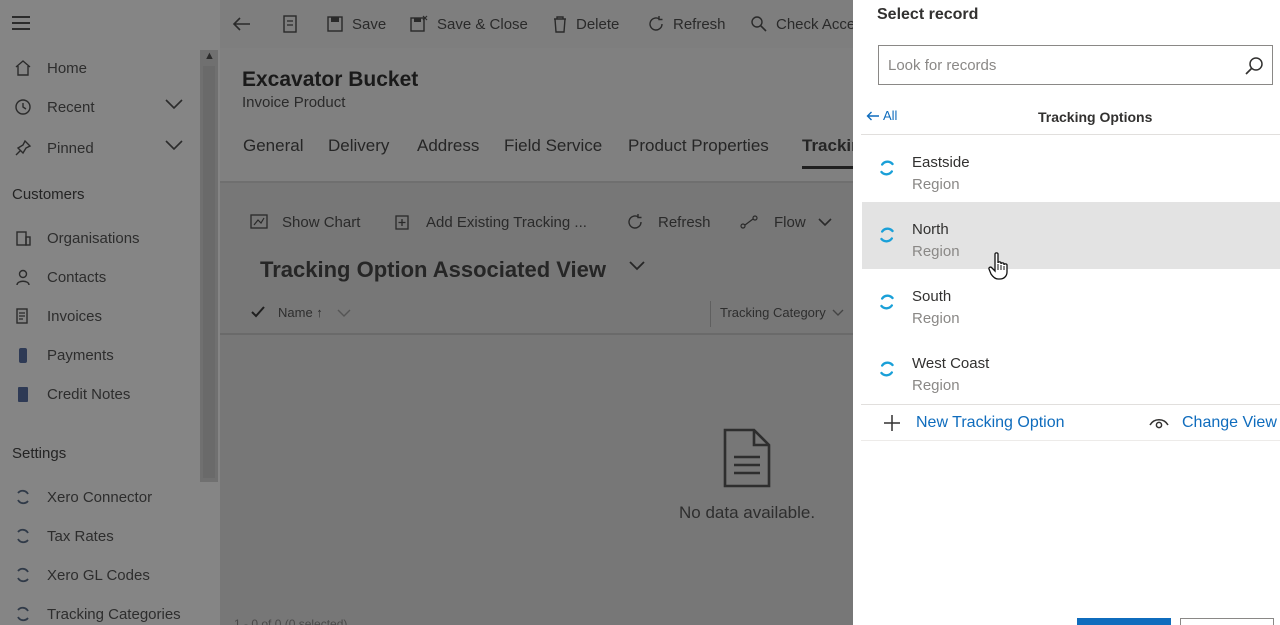 Image resolution: width=1280 pixels, height=625 pixels. I want to click on results-heading: Tracking Options, so click(1095, 117).